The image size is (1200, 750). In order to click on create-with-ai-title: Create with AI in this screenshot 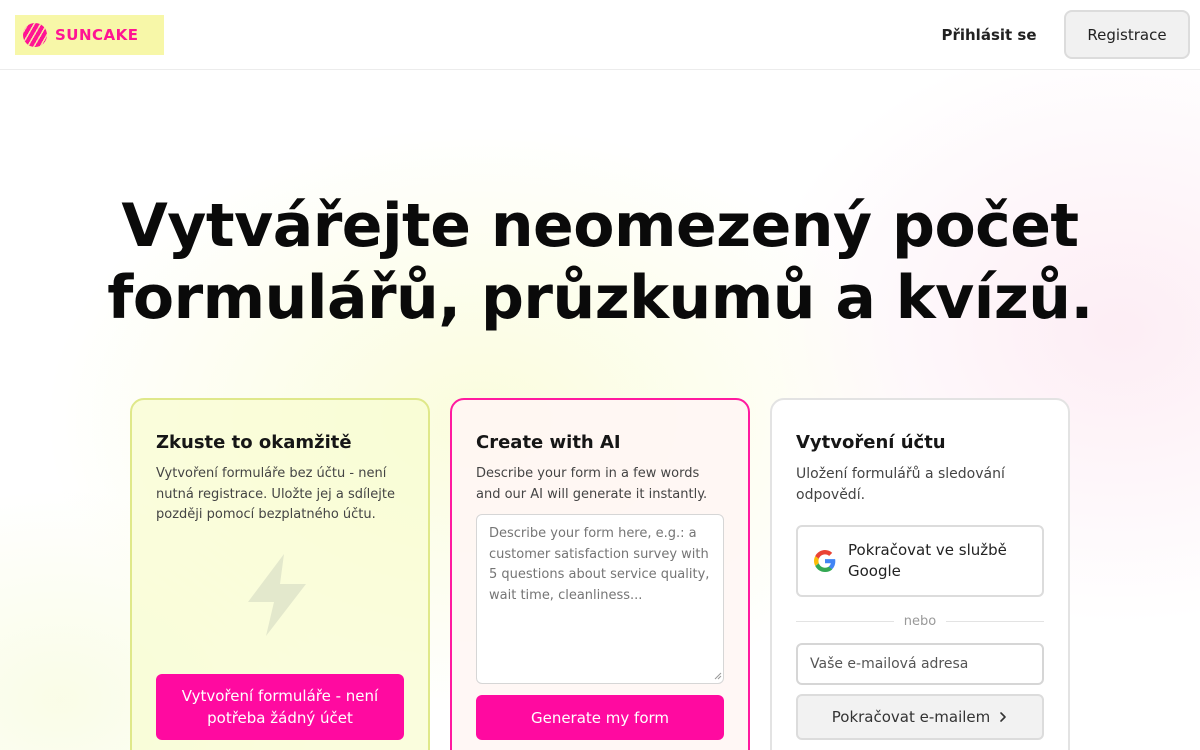, I will do `click(548, 442)`.